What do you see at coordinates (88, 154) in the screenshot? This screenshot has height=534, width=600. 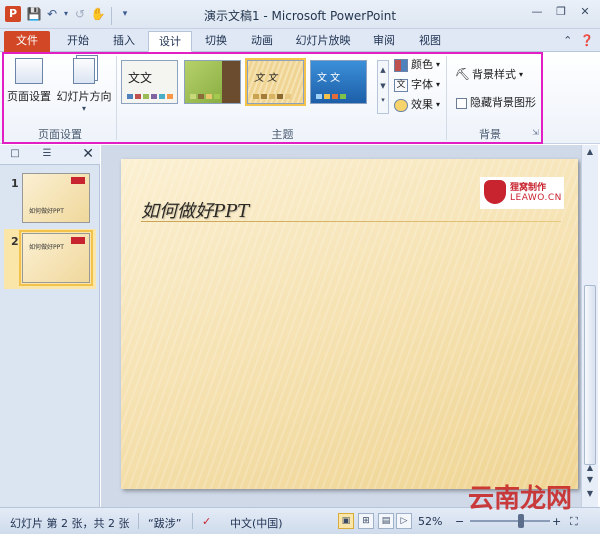 I see `close-panel-icon: ✕` at bounding box center [88, 154].